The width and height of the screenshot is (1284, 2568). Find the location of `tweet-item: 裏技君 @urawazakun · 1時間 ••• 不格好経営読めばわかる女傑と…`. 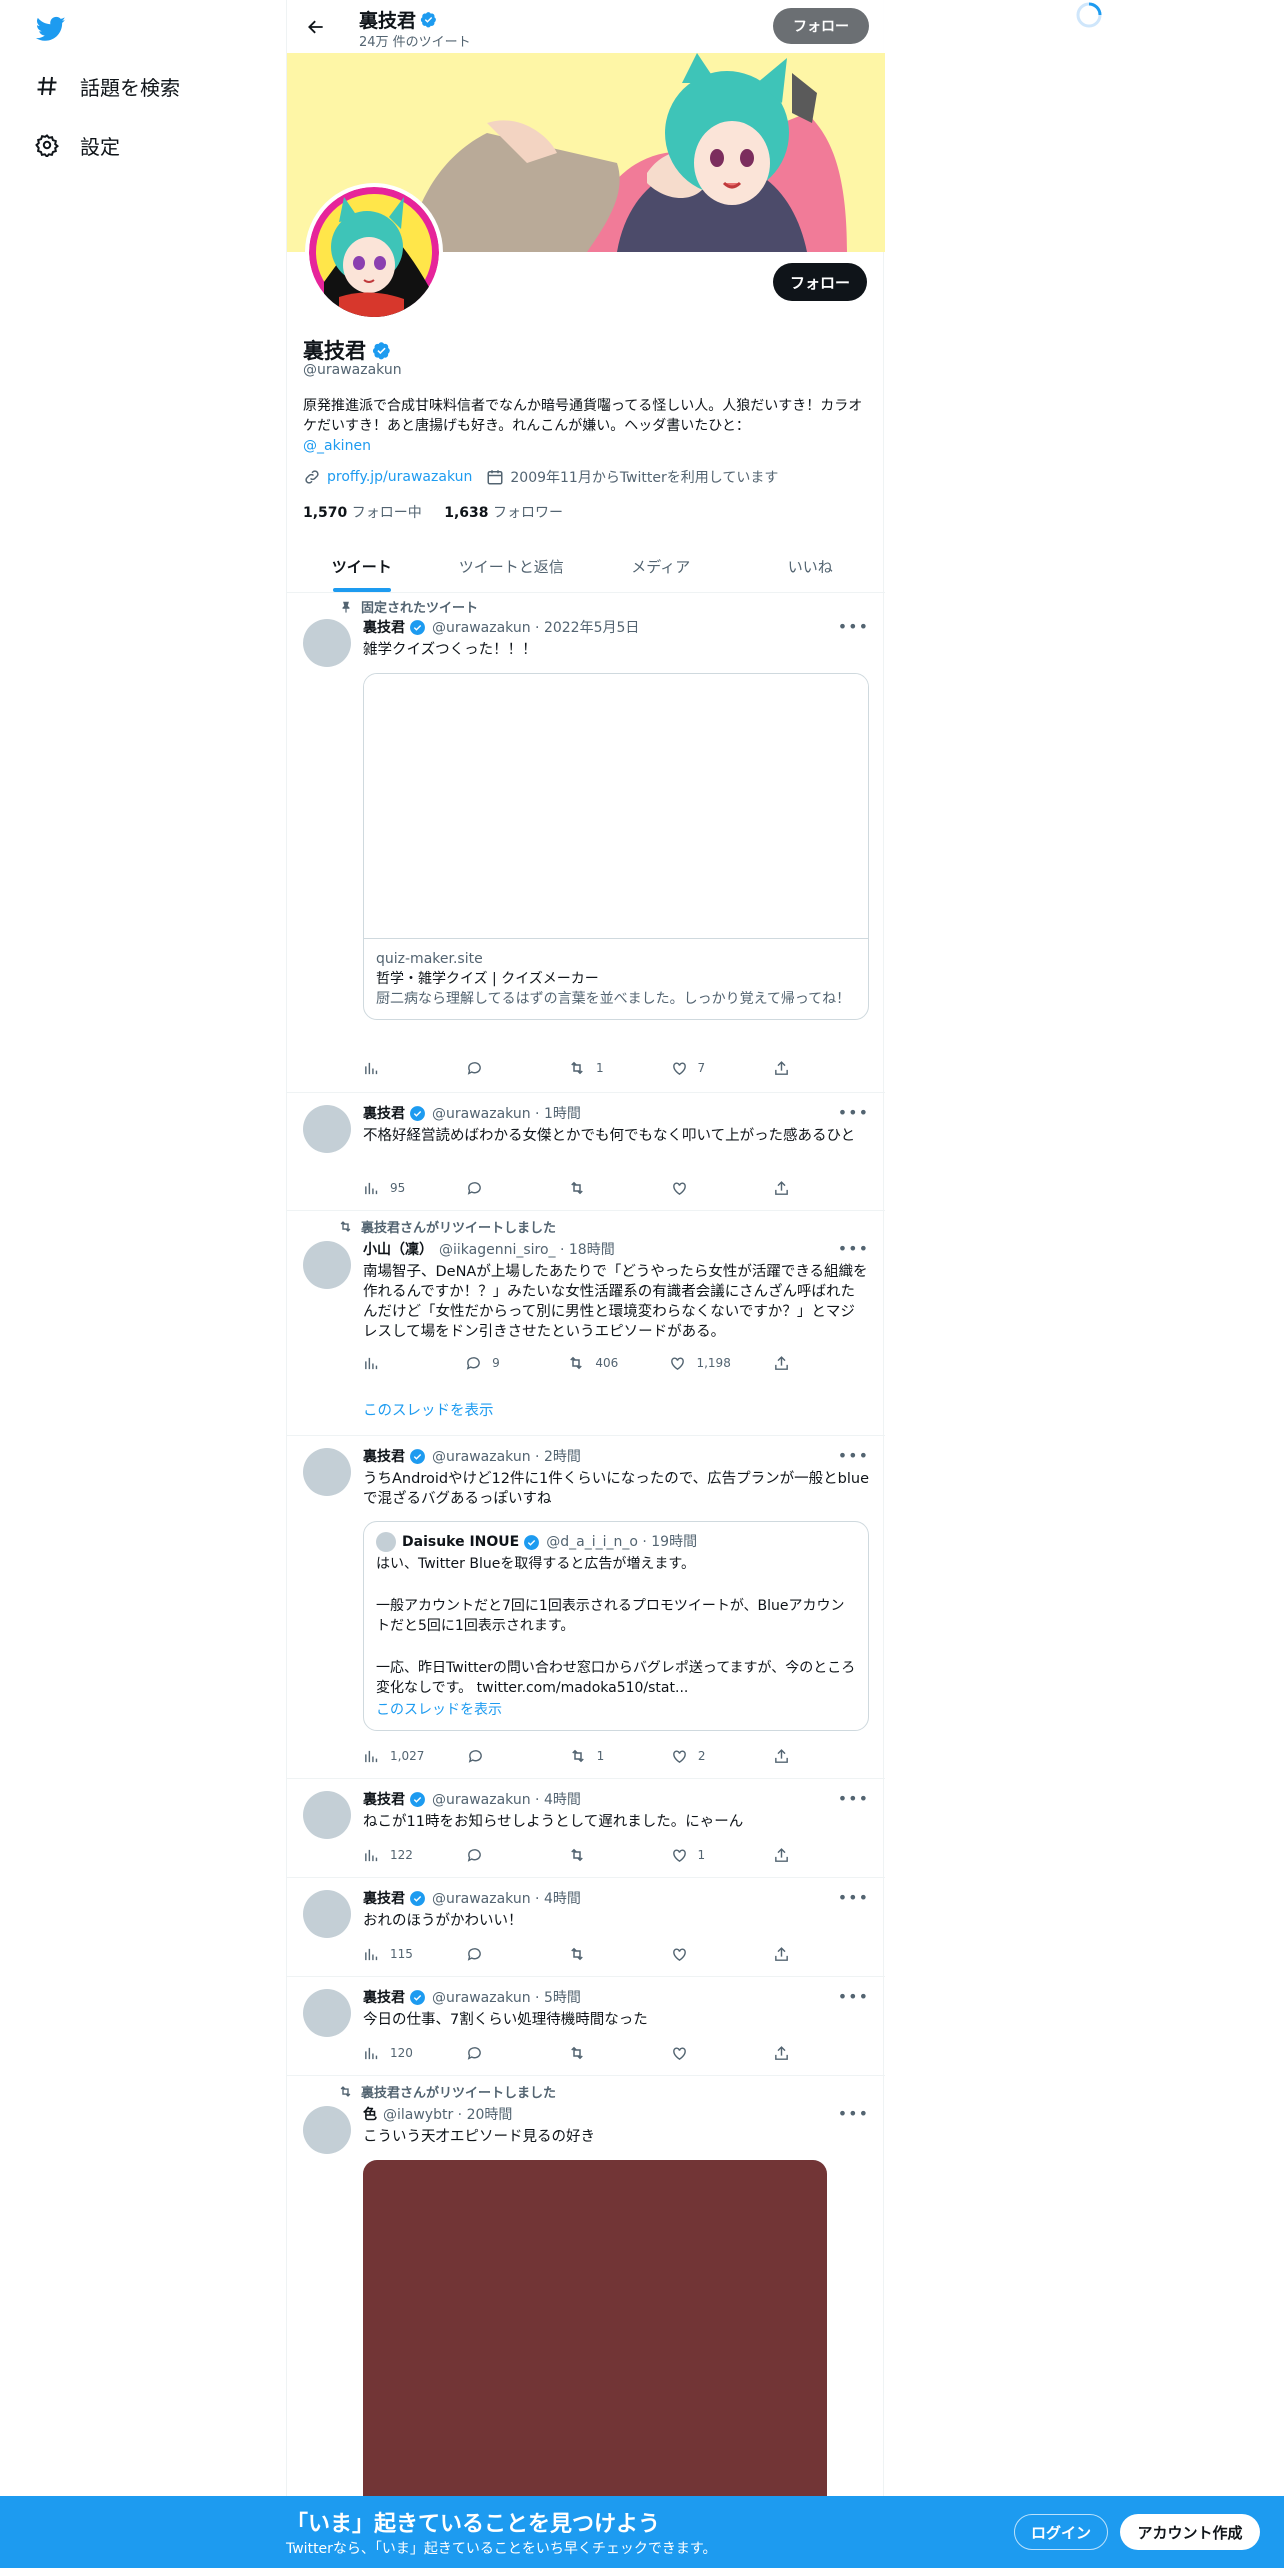

tweet-item: 裏技君 @urawazakun · 1時間 ••• 不格好経営読めばわかる女傑と… is located at coordinates (586, 1152).